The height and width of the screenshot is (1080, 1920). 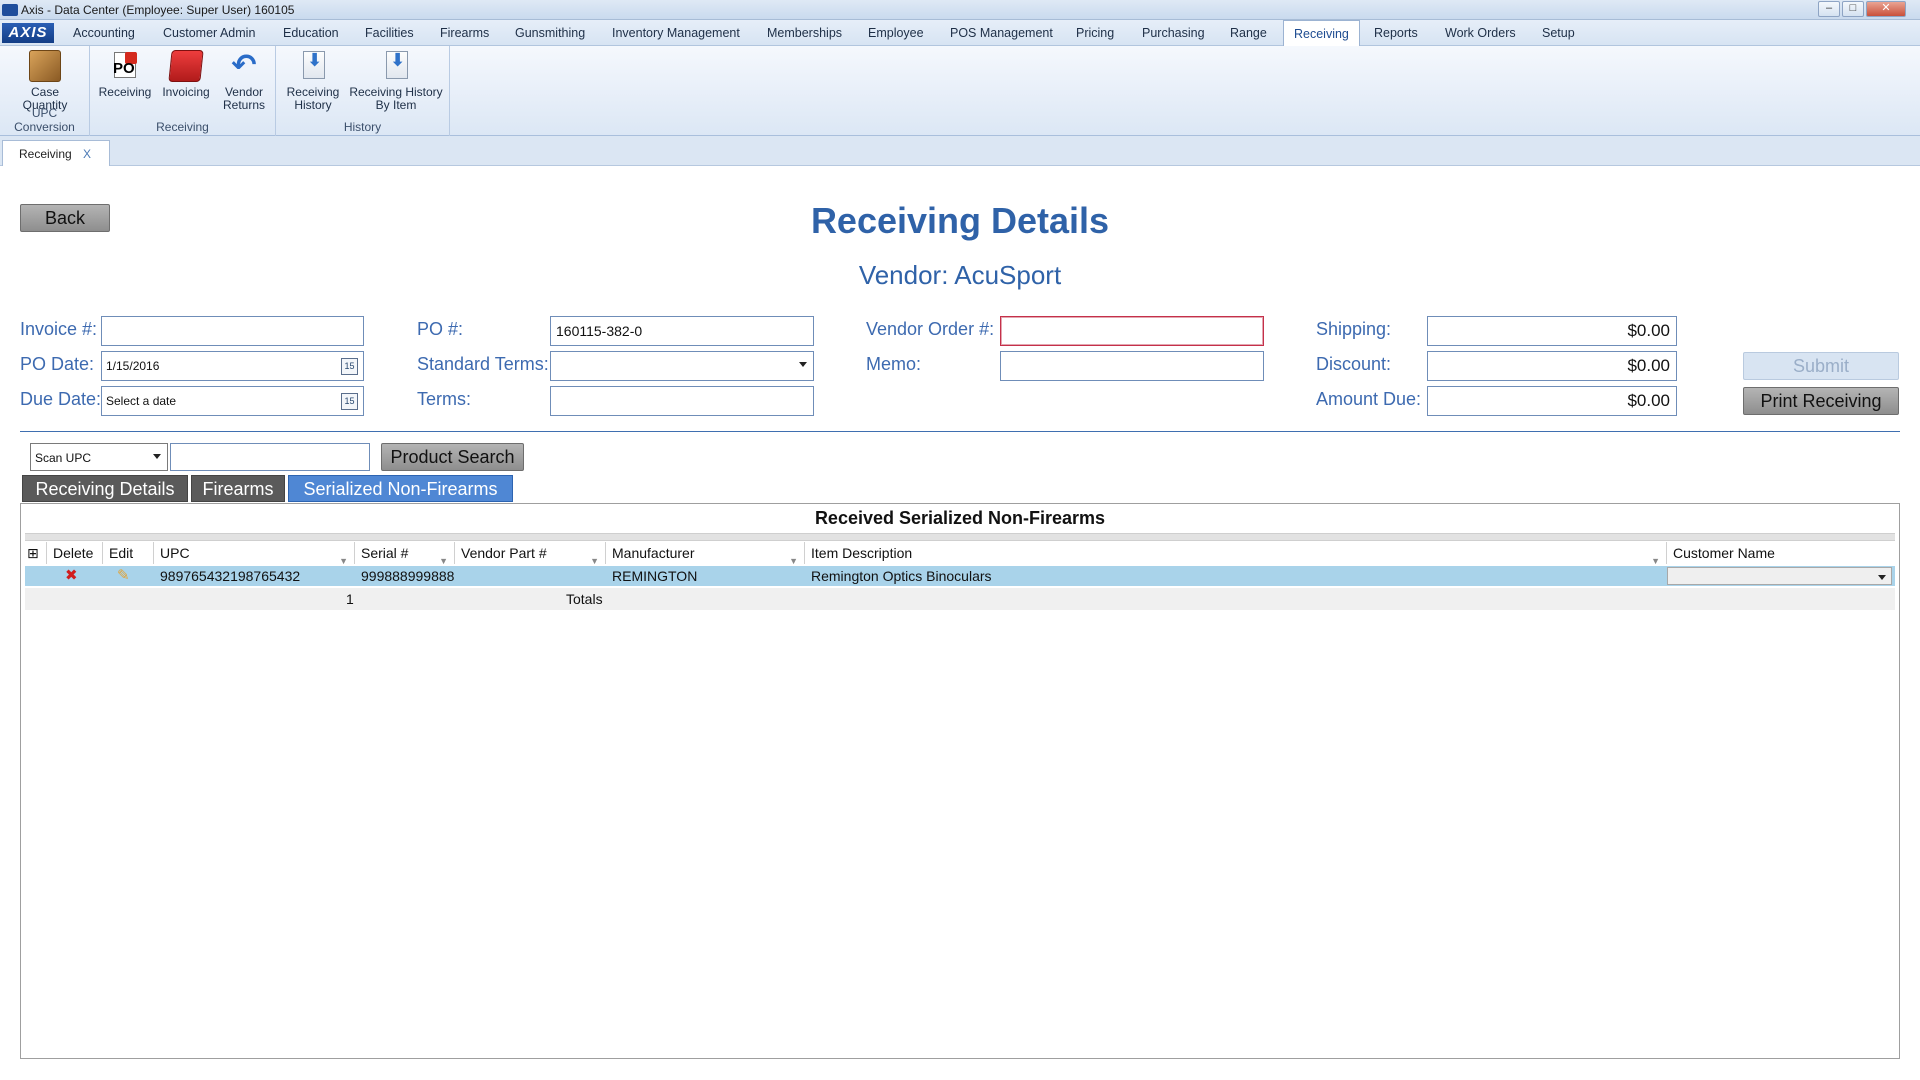 I want to click on menu-pricing: Pricing, so click(x=1095, y=33).